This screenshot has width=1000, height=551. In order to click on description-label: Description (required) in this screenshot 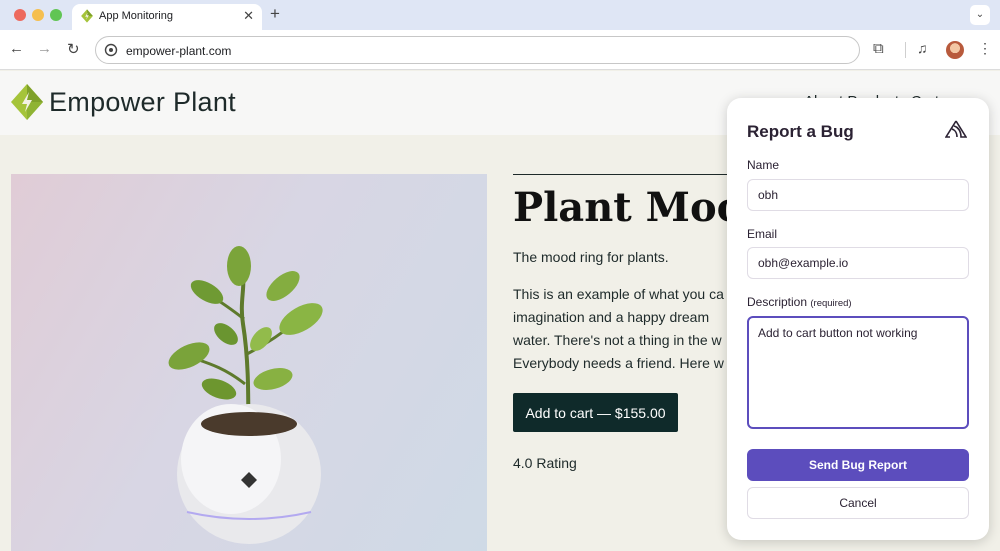, I will do `click(799, 302)`.